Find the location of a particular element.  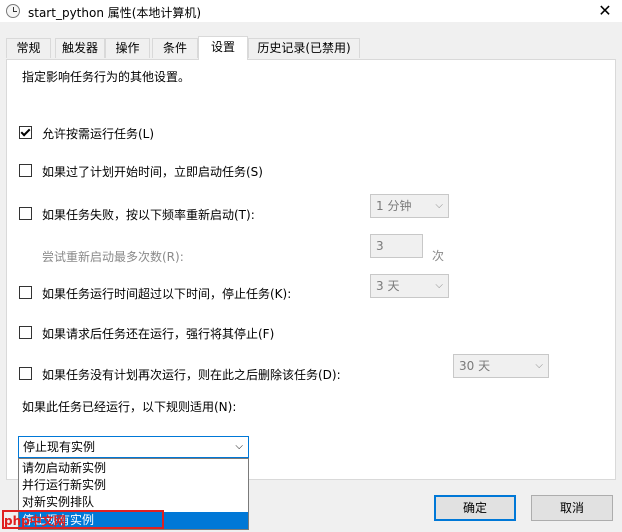

retry-attempts-label: 尝试重新启动最多次数(R): is located at coordinates (113, 257).